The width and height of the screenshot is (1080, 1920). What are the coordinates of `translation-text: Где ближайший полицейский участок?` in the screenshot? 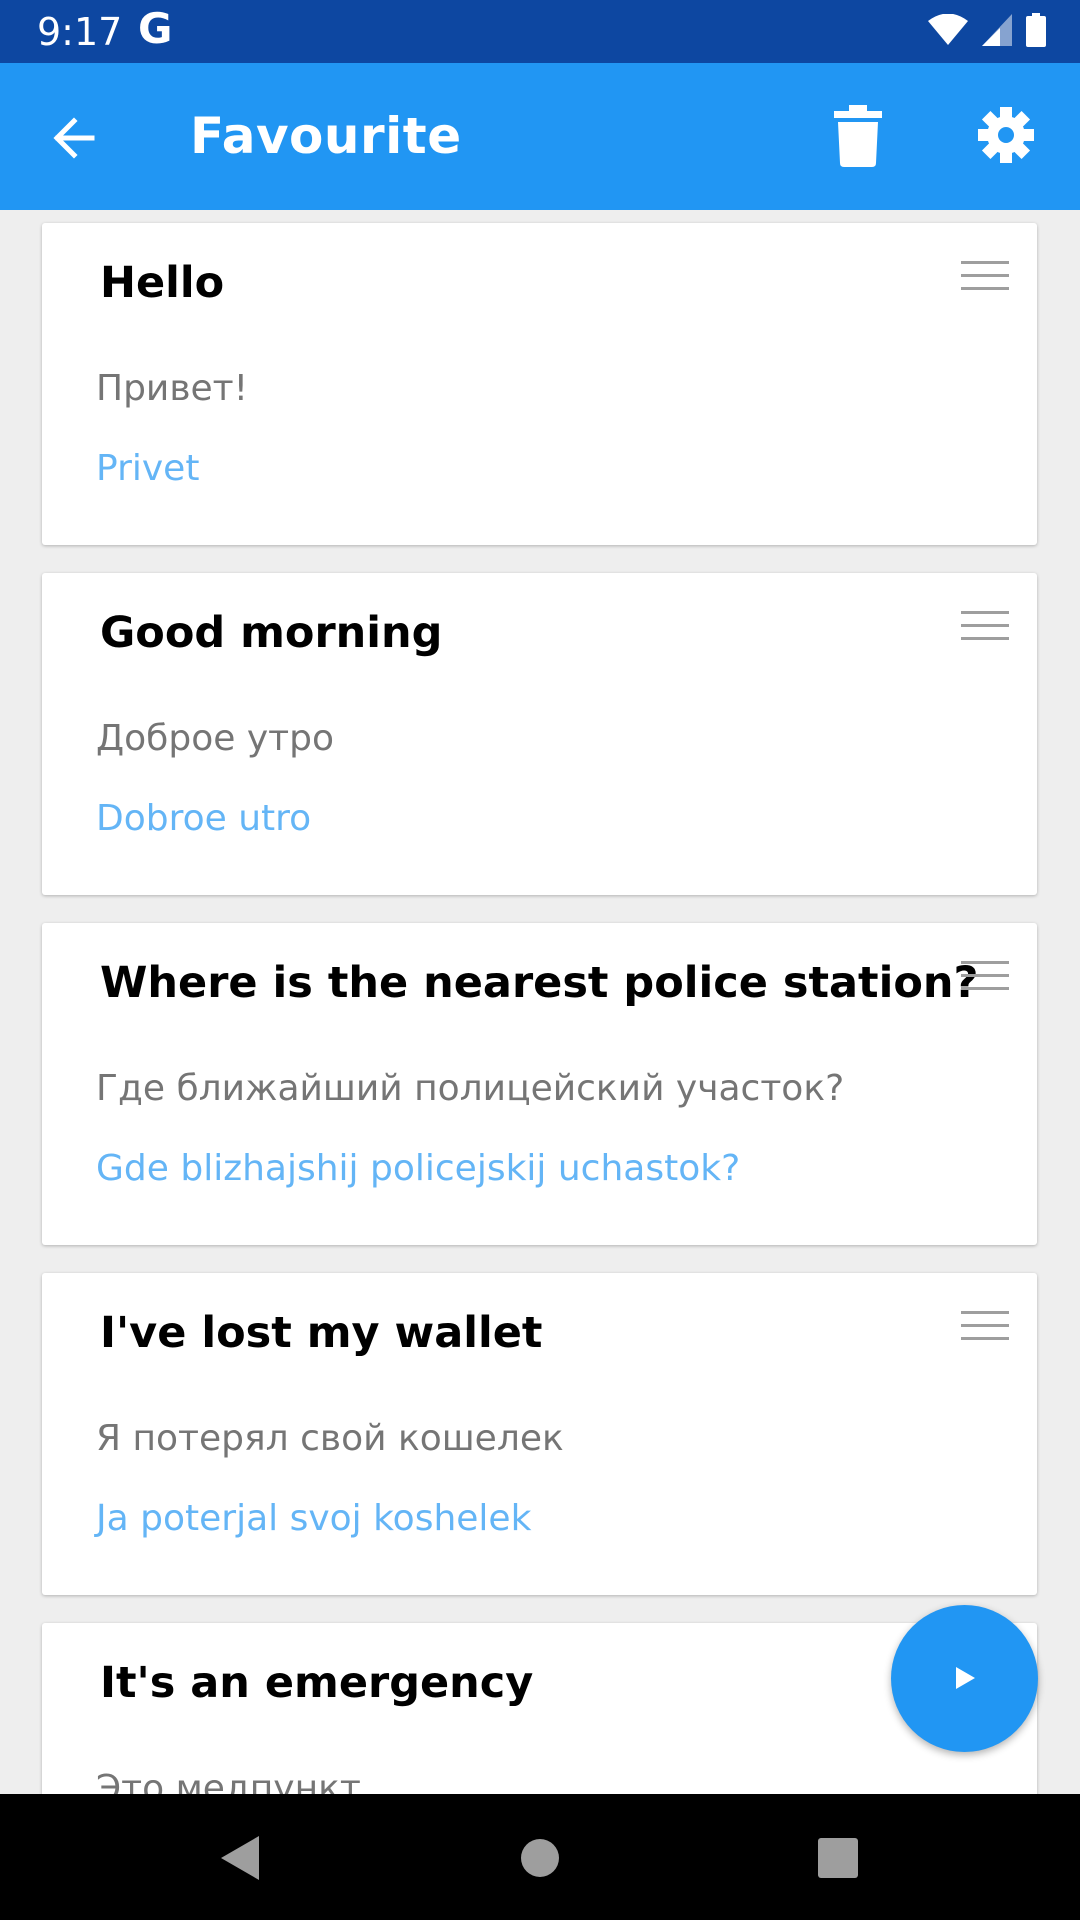 It's located at (470, 1088).